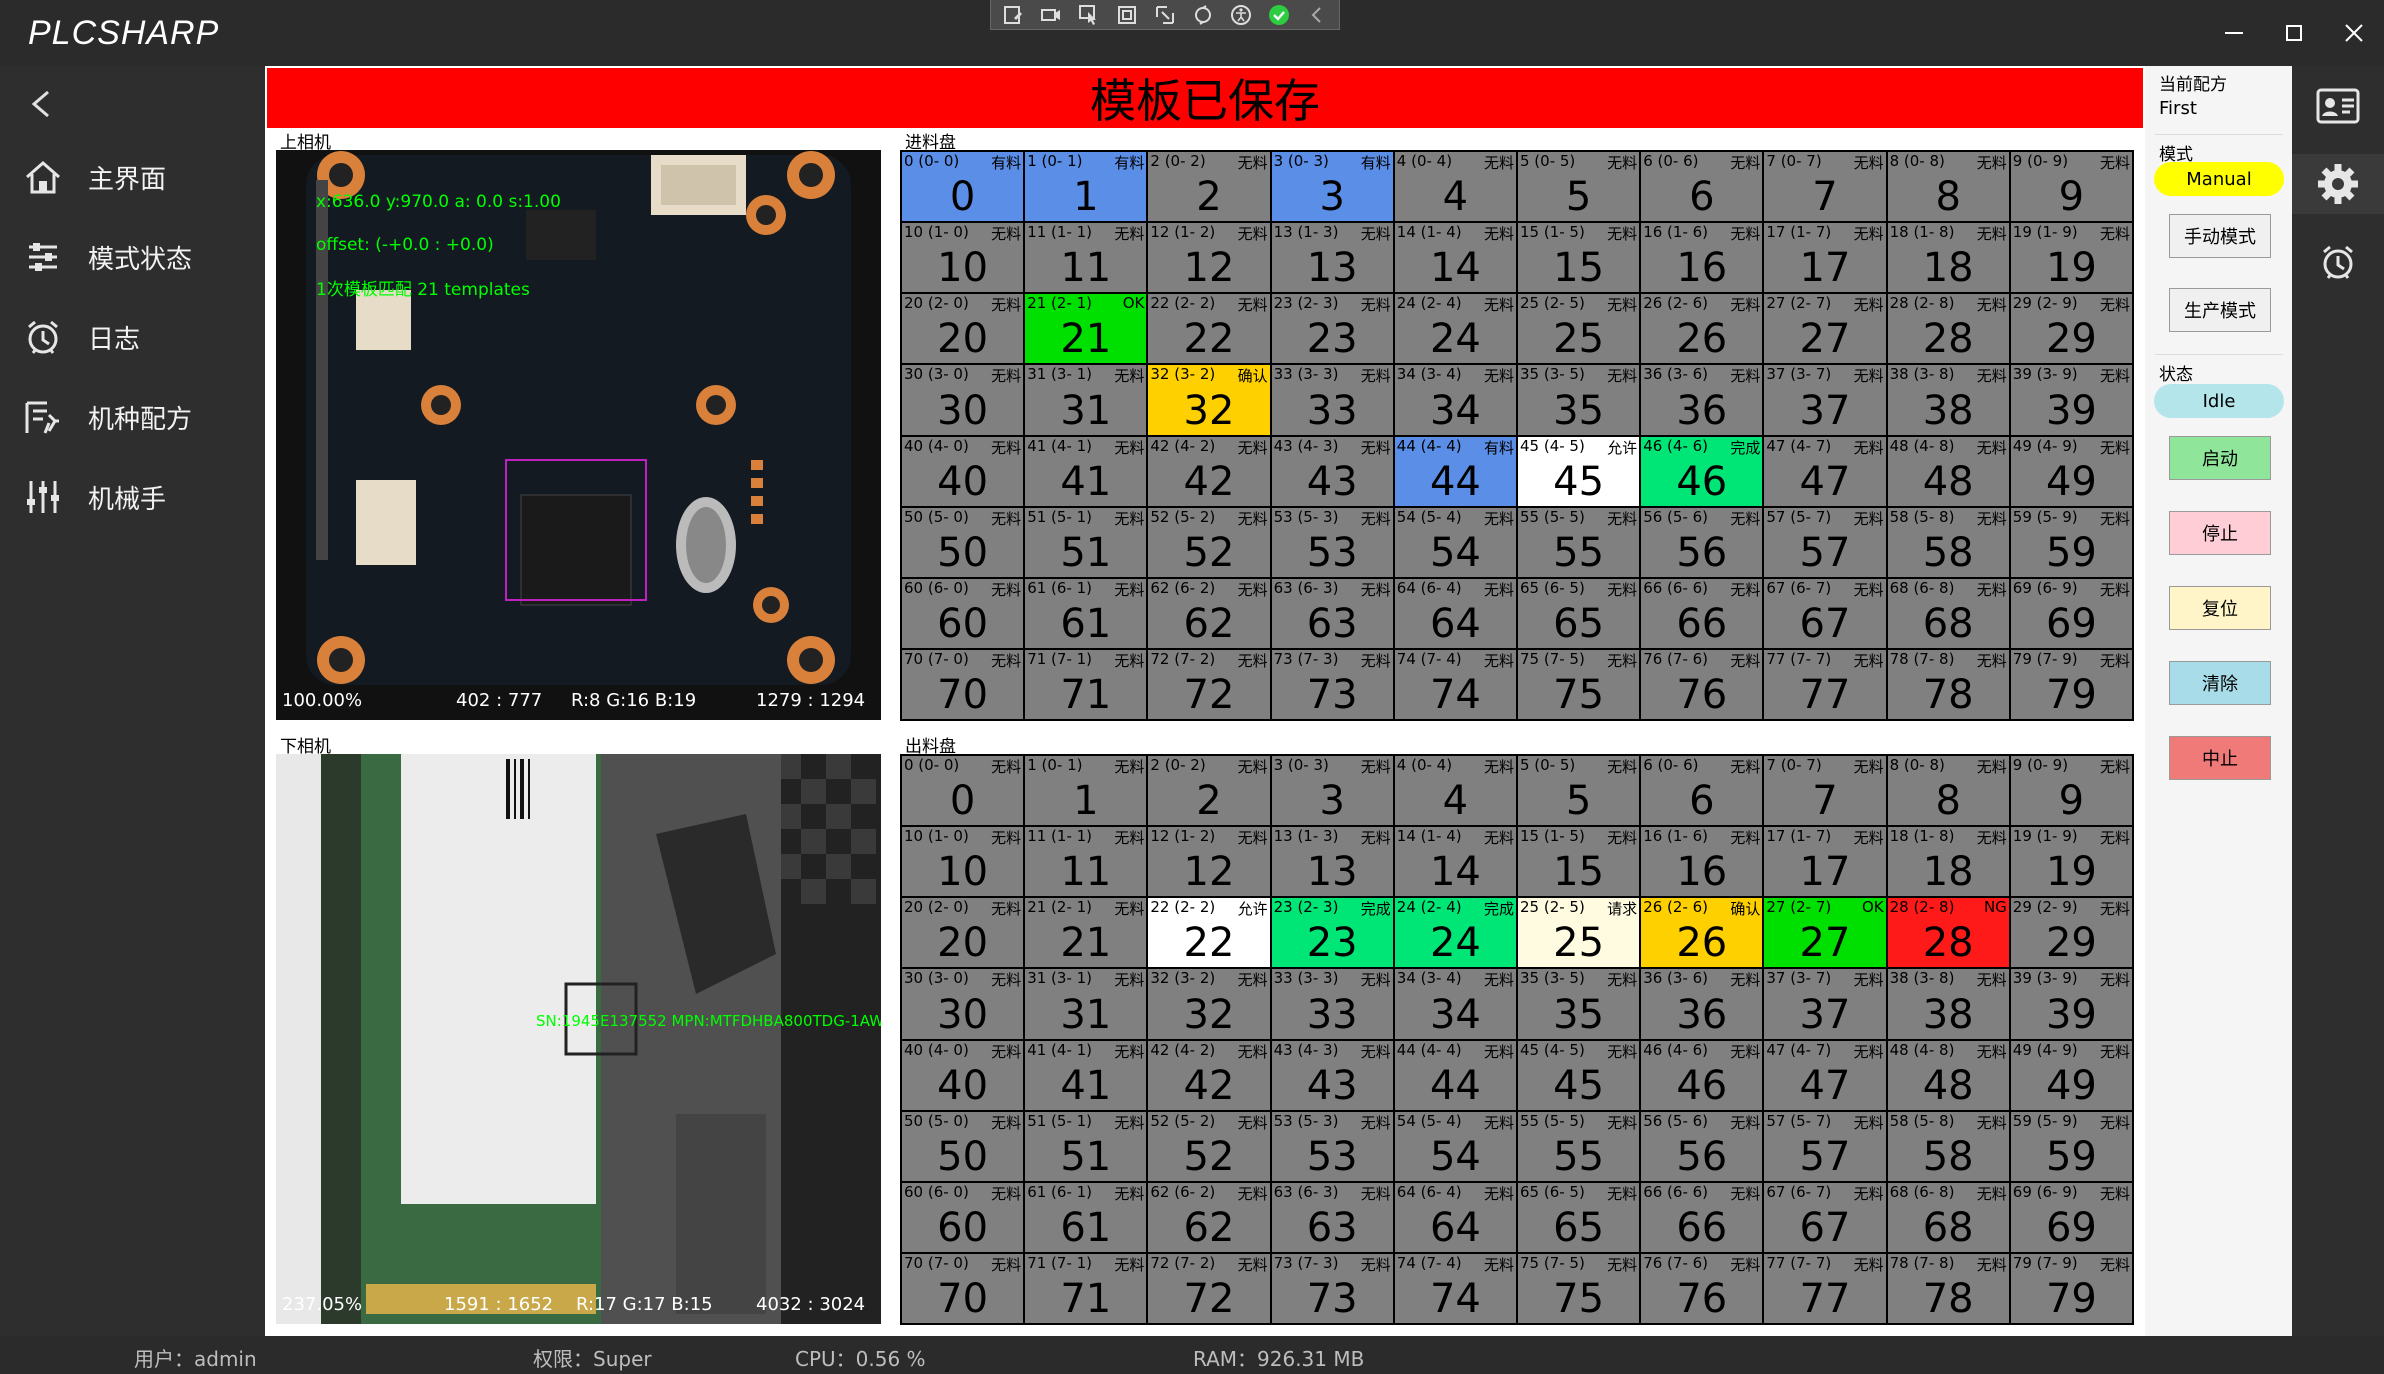 This screenshot has height=1374, width=2384. What do you see at coordinates (2071, 1004) in the screenshot?
I see `tray-cell: 39 (3- 9) 无料 39` at bounding box center [2071, 1004].